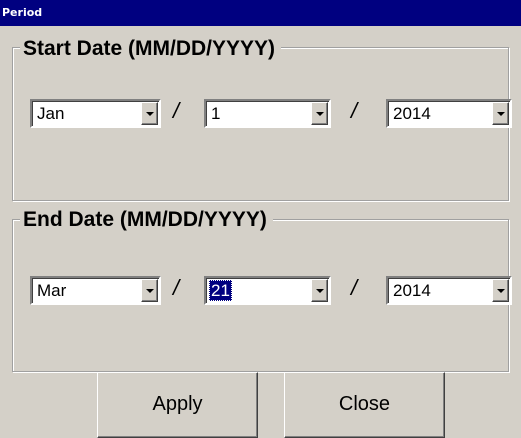  Describe the element at coordinates (412, 113) in the screenshot. I see `start-year-value: 2014` at that location.